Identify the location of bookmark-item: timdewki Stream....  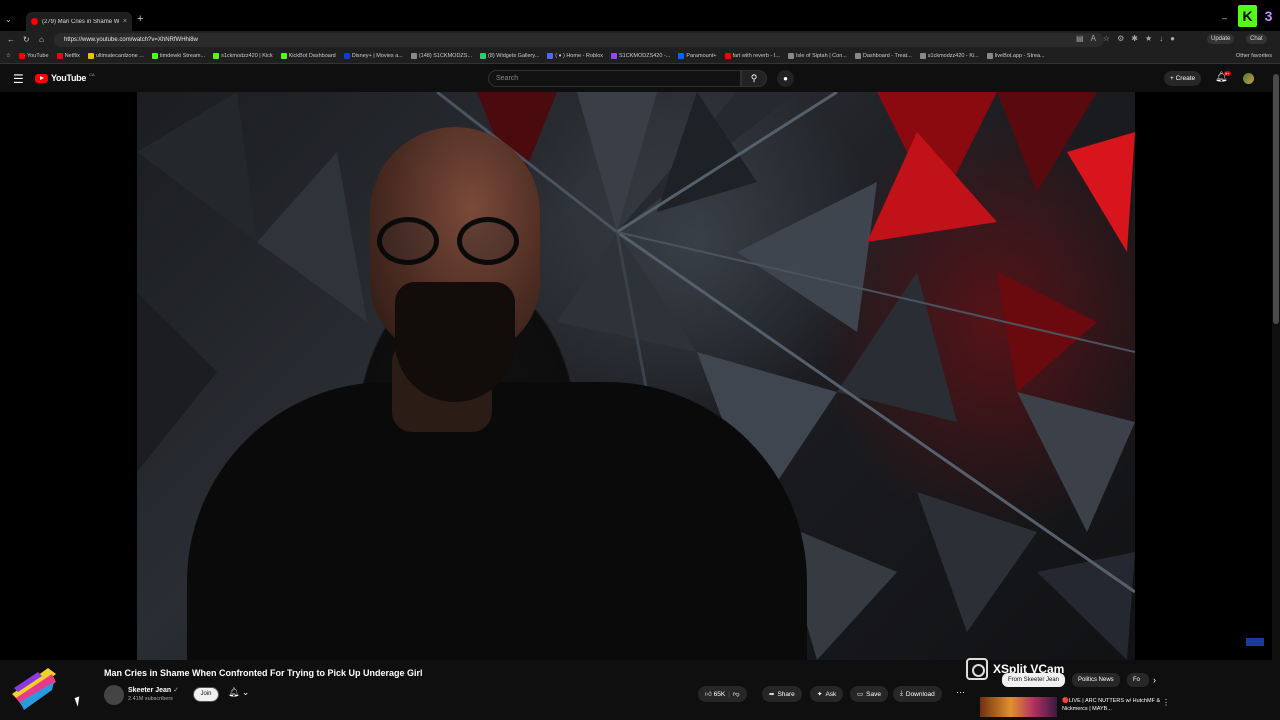
(178, 56).